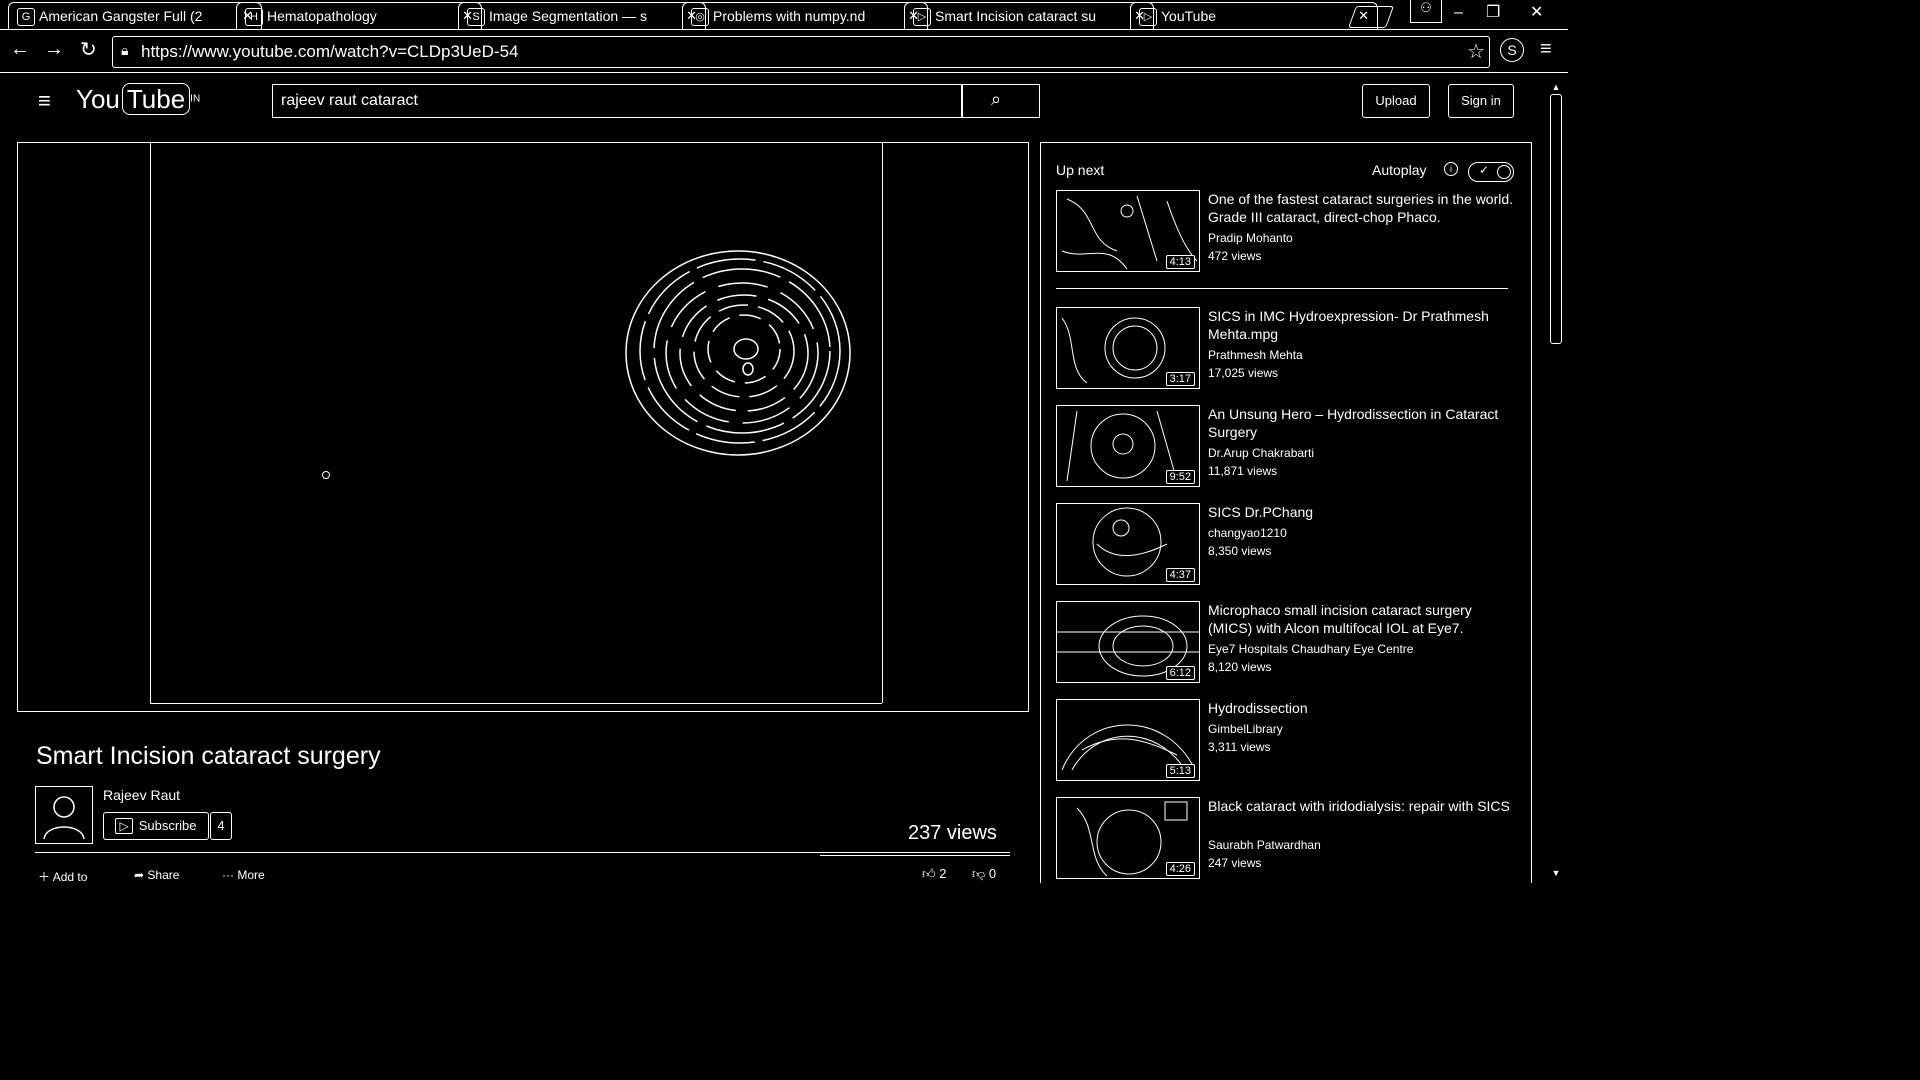 This screenshot has height=1080, width=1920. I want to click on recommendation-channel: changyao1210, so click(1247, 533).